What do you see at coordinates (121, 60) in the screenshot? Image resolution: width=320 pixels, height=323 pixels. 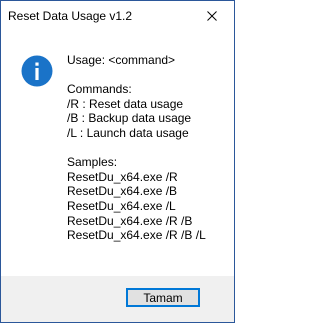 I see `usage-line: Usage: <command>` at bounding box center [121, 60].